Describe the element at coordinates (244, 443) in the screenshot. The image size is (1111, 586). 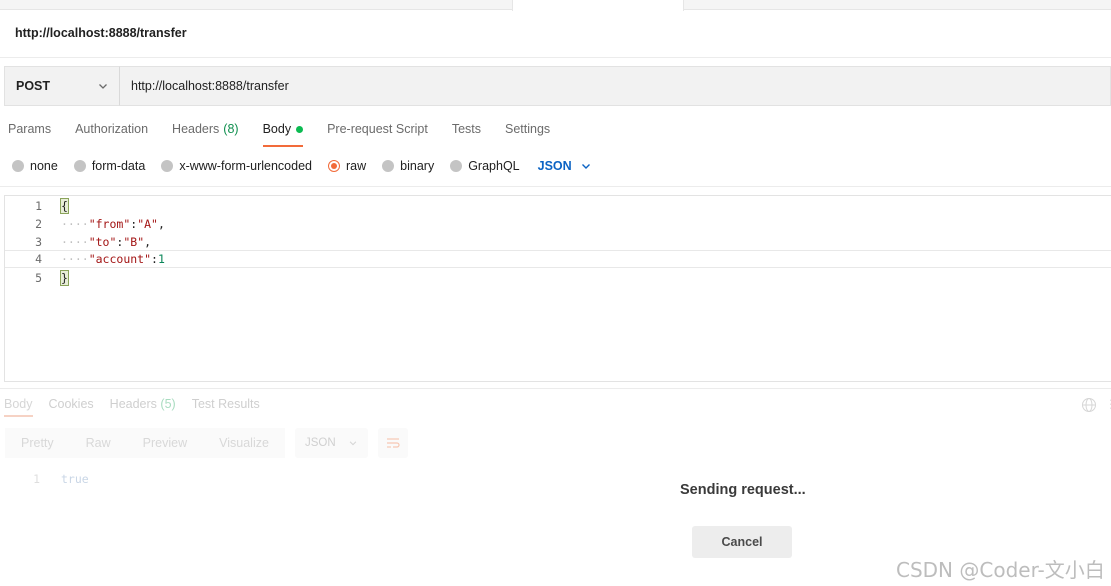
I see `view-visualize-button: Visualize` at that location.